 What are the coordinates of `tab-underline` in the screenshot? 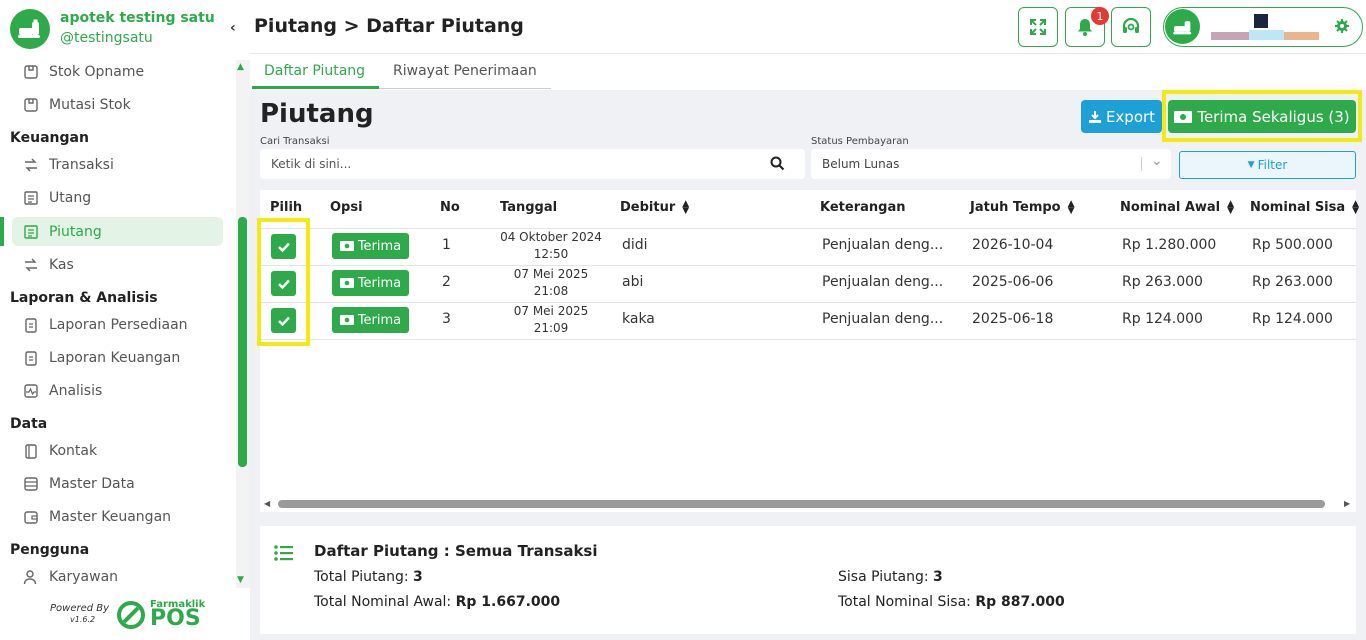 It's located at (465, 88).